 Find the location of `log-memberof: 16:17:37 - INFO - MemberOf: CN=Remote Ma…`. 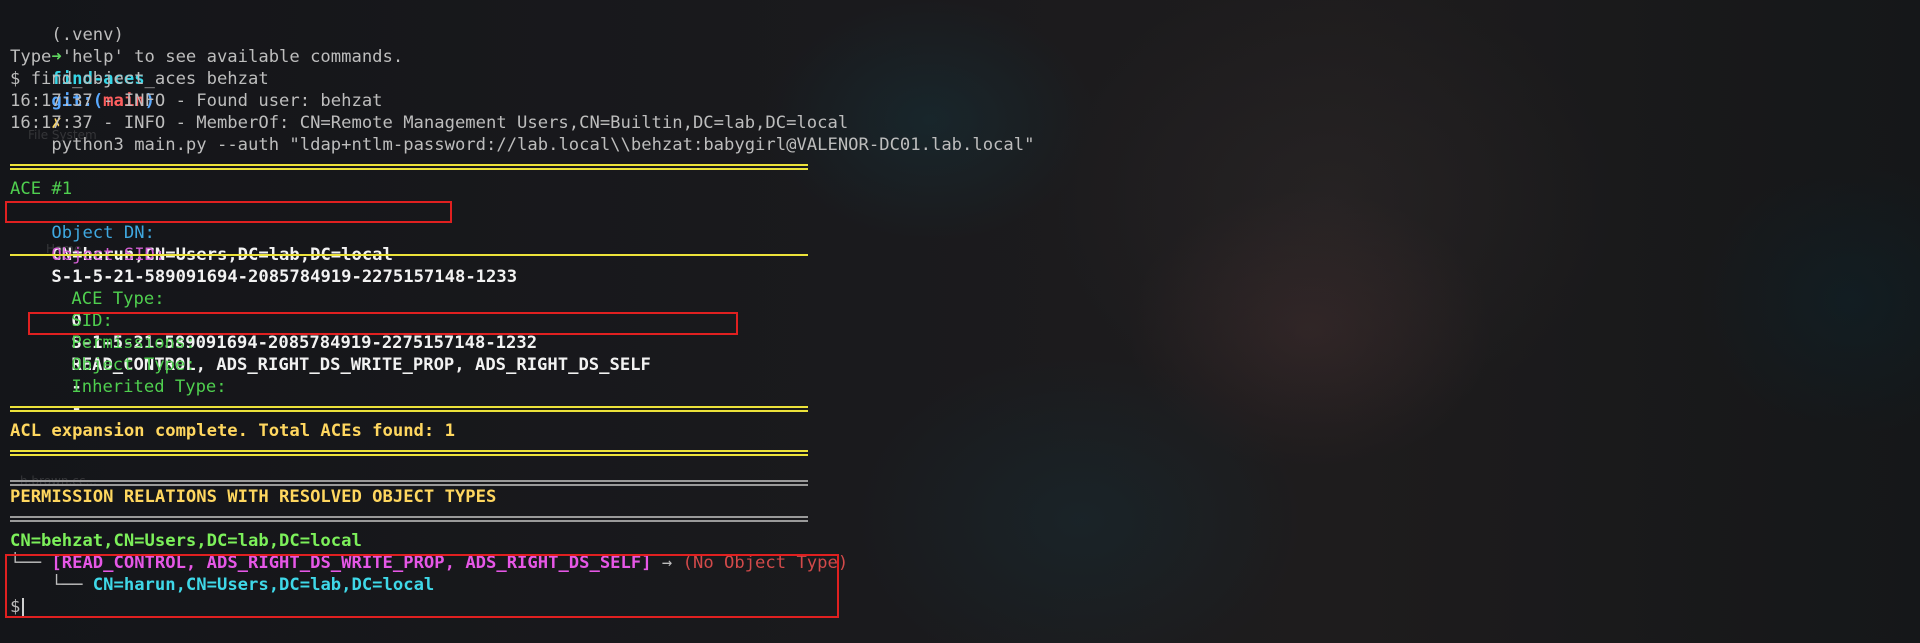

log-memberof: 16:17:37 - INFO - MemberOf: CN=Remote Ma… is located at coordinates (429, 123).